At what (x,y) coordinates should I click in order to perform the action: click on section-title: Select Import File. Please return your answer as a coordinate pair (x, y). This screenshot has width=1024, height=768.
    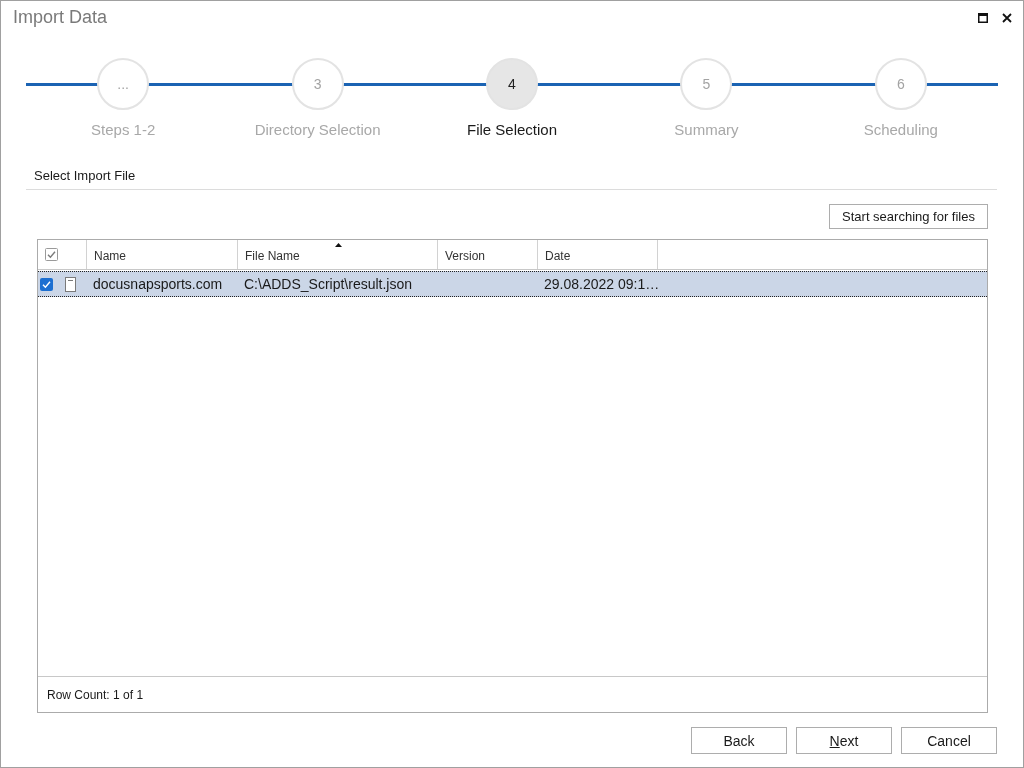
    Looking at the image, I should click on (85, 175).